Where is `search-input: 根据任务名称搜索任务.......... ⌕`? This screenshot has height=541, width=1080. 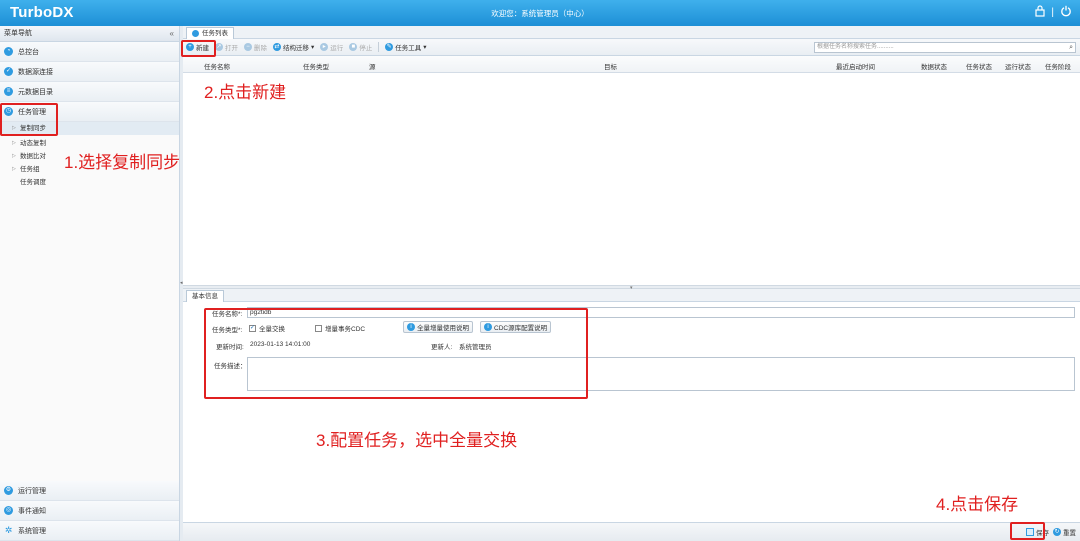
search-input: 根据任务名称搜索任务.......... ⌕ is located at coordinates (945, 47).